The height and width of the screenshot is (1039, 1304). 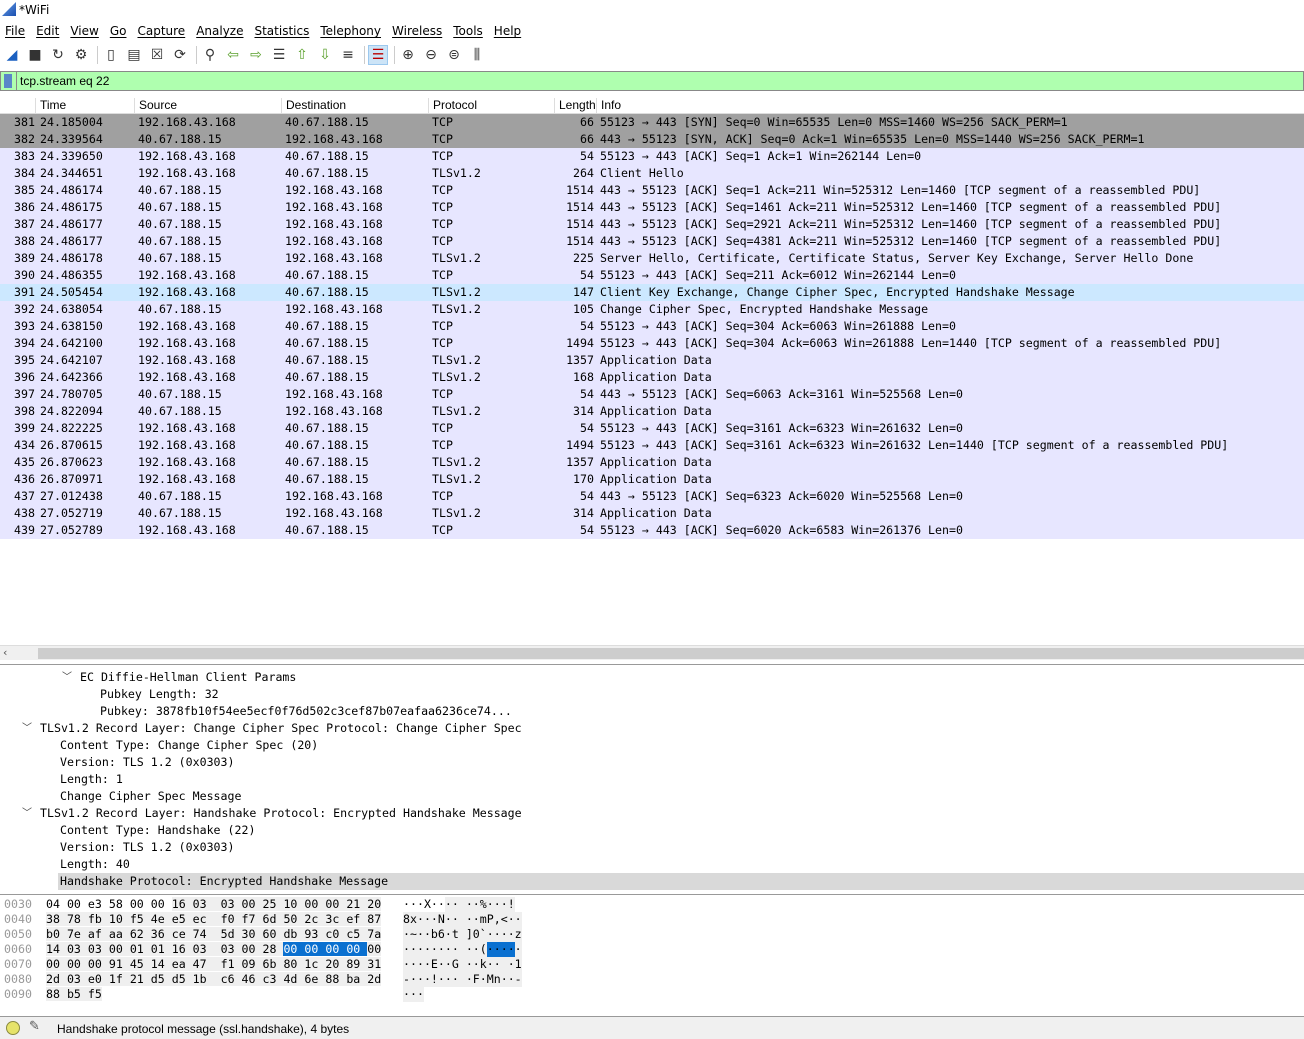 I want to click on close-file-icon: ☒, so click(x=157, y=55).